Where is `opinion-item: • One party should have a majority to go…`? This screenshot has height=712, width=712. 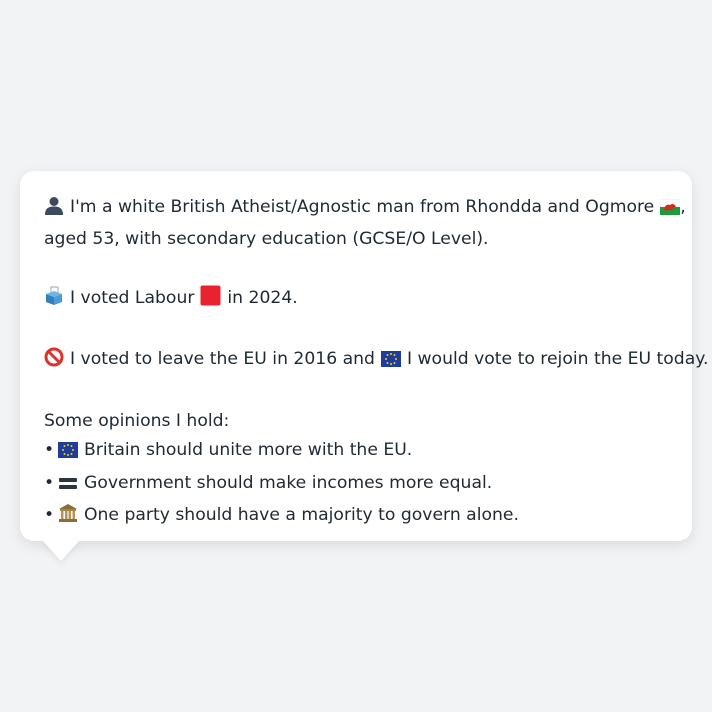 opinion-item: • One party should have a majority to go… is located at coordinates (356, 517).